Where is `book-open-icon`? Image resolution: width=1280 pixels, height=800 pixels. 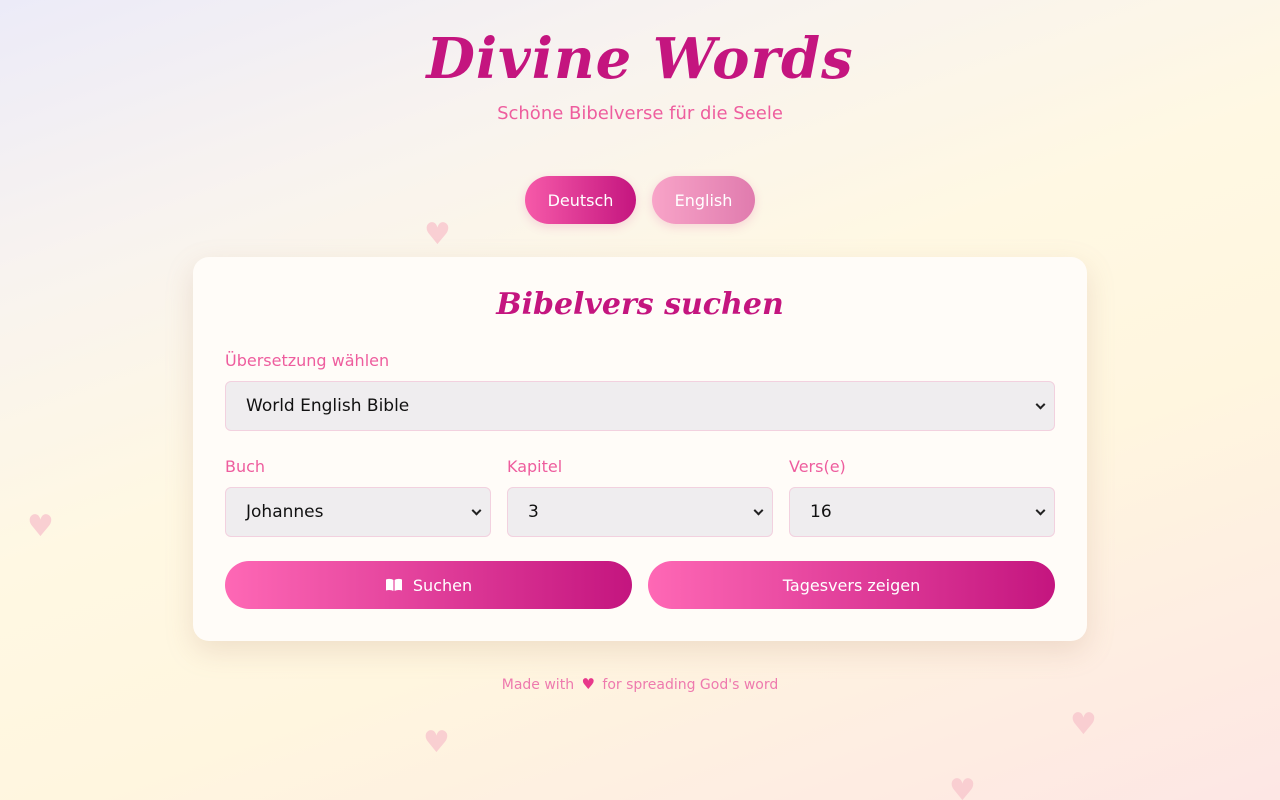
book-open-icon is located at coordinates (393, 584).